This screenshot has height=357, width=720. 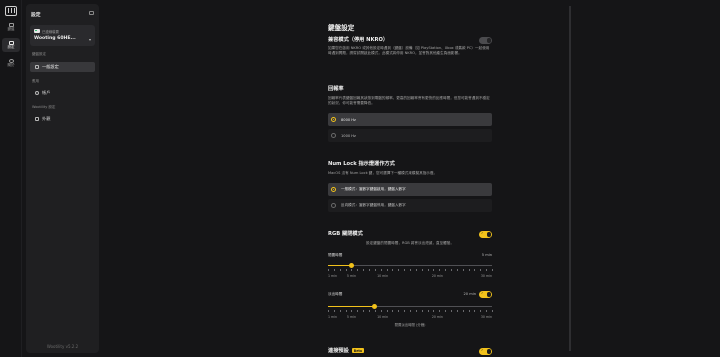 I want to click on rail-item-about: 關於, so click(x=11, y=63).